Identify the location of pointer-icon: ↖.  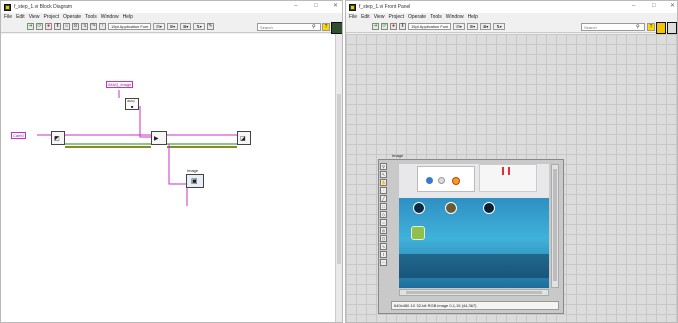
(383, 174).